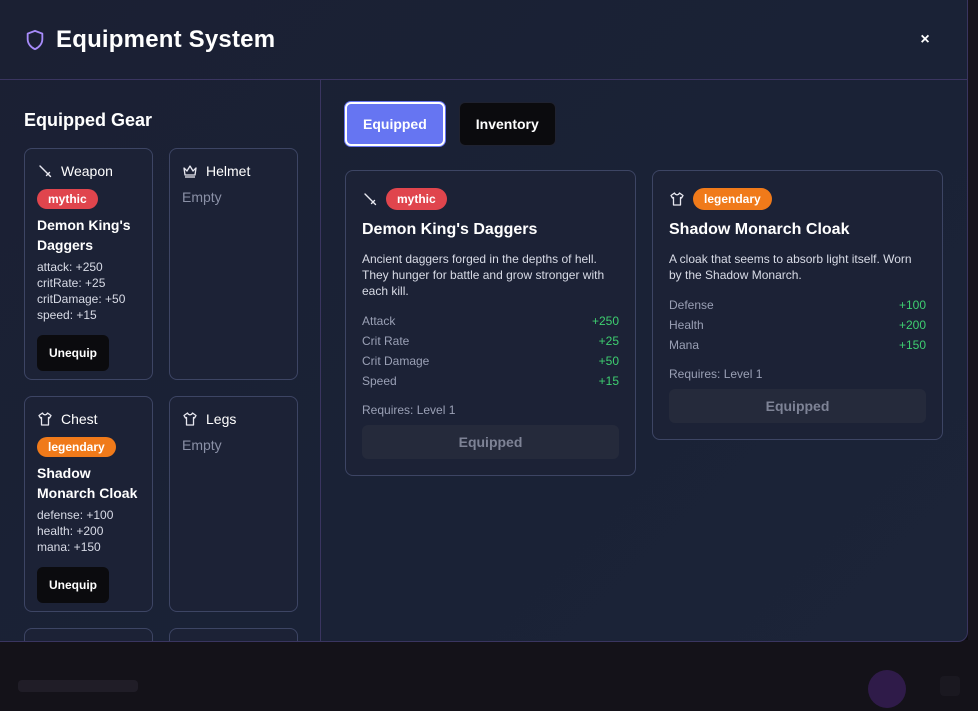  What do you see at coordinates (797, 345) in the screenshot?
I see `stat-row: Mana +150` at bounding box center [797, 345].